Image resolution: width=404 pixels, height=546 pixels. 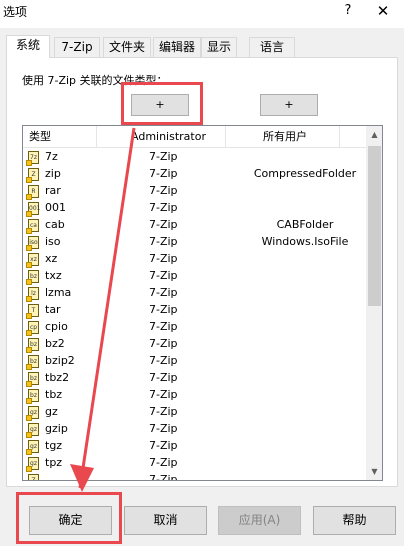 What do you see at coordinates (289, 105) in the screenshot?
I see `associate-all-users-button: +` at bounding box center [289, 105].